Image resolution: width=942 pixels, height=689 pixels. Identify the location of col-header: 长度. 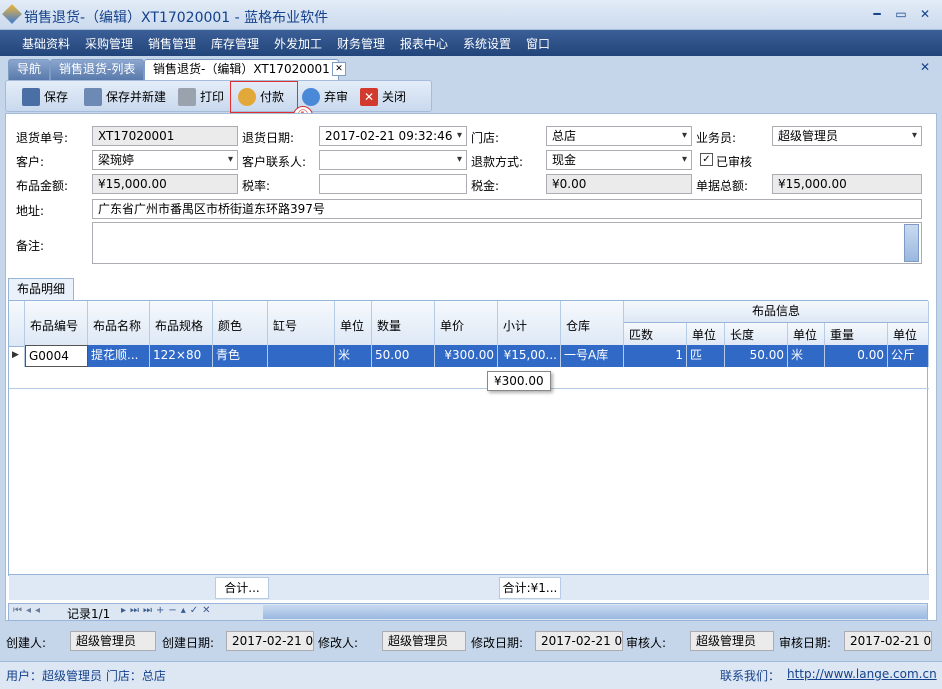
(756, 335).